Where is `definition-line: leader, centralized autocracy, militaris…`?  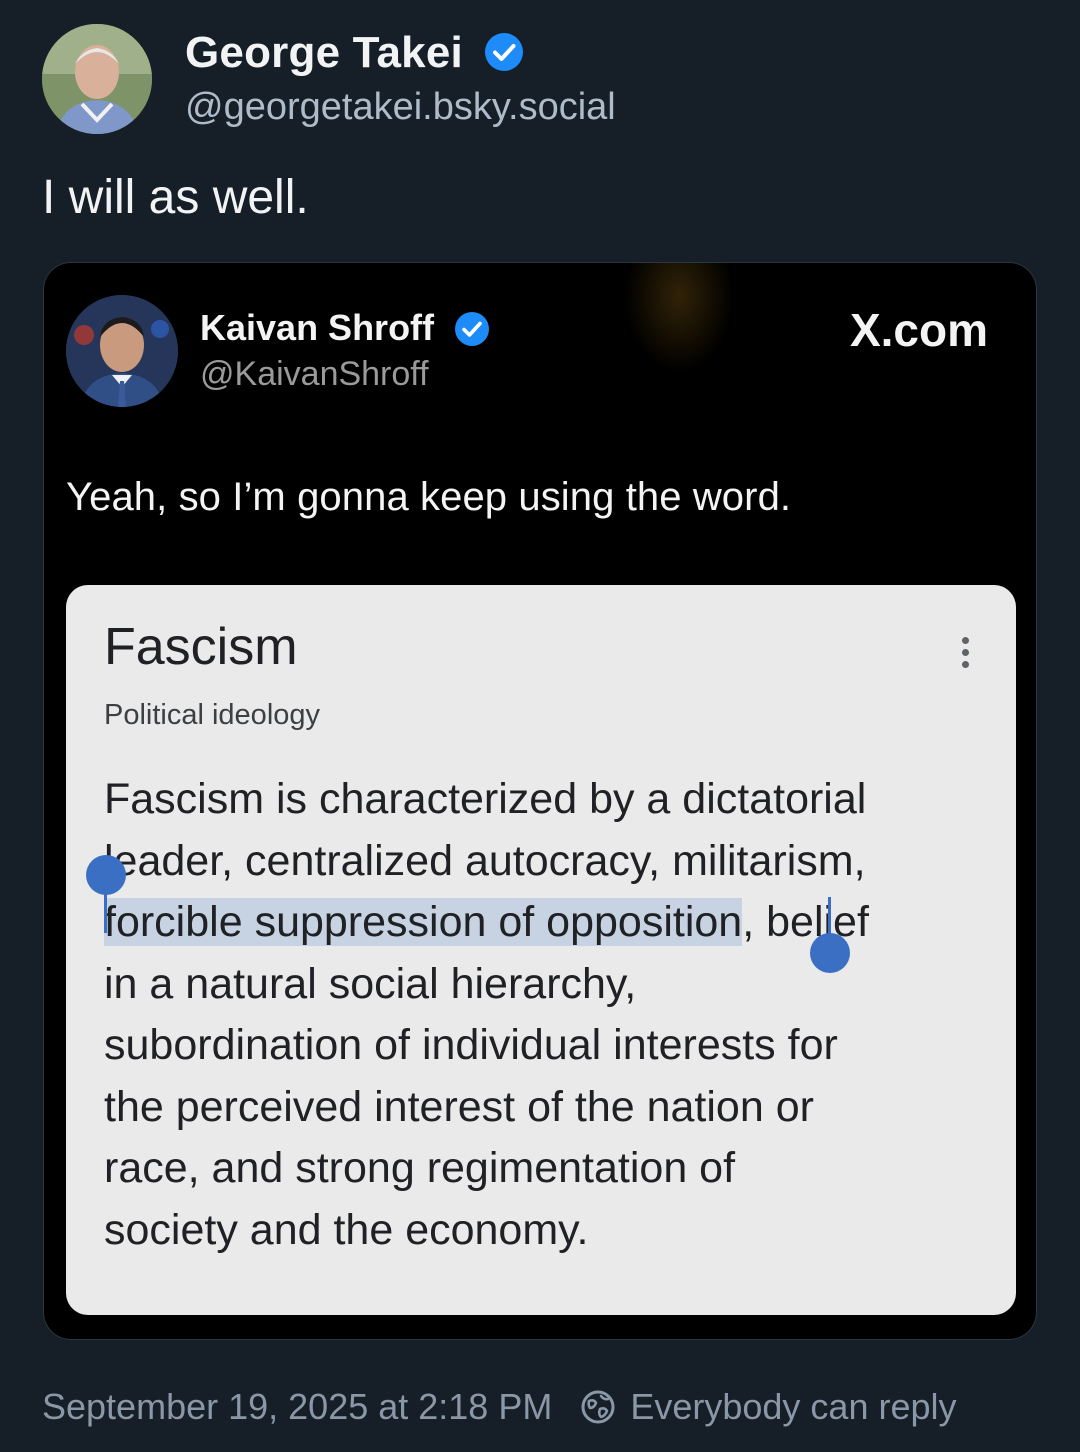
definition-line: leader, centralized autocracy, militaris… is located at coordinates (485, 860).